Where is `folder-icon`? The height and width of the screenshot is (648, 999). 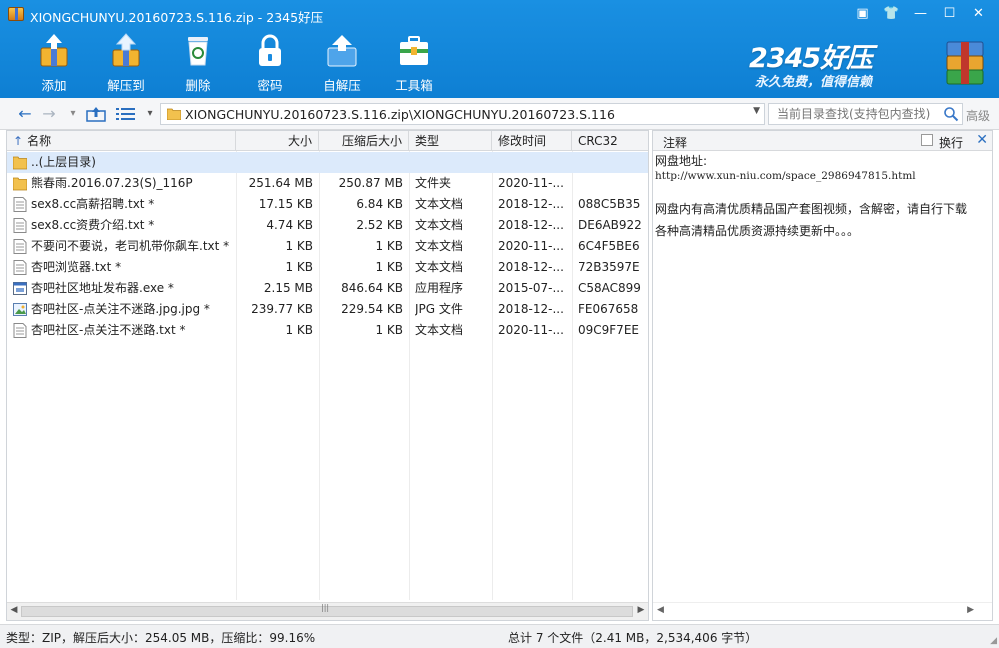
folder-icon is located at coordinates (20, 184).